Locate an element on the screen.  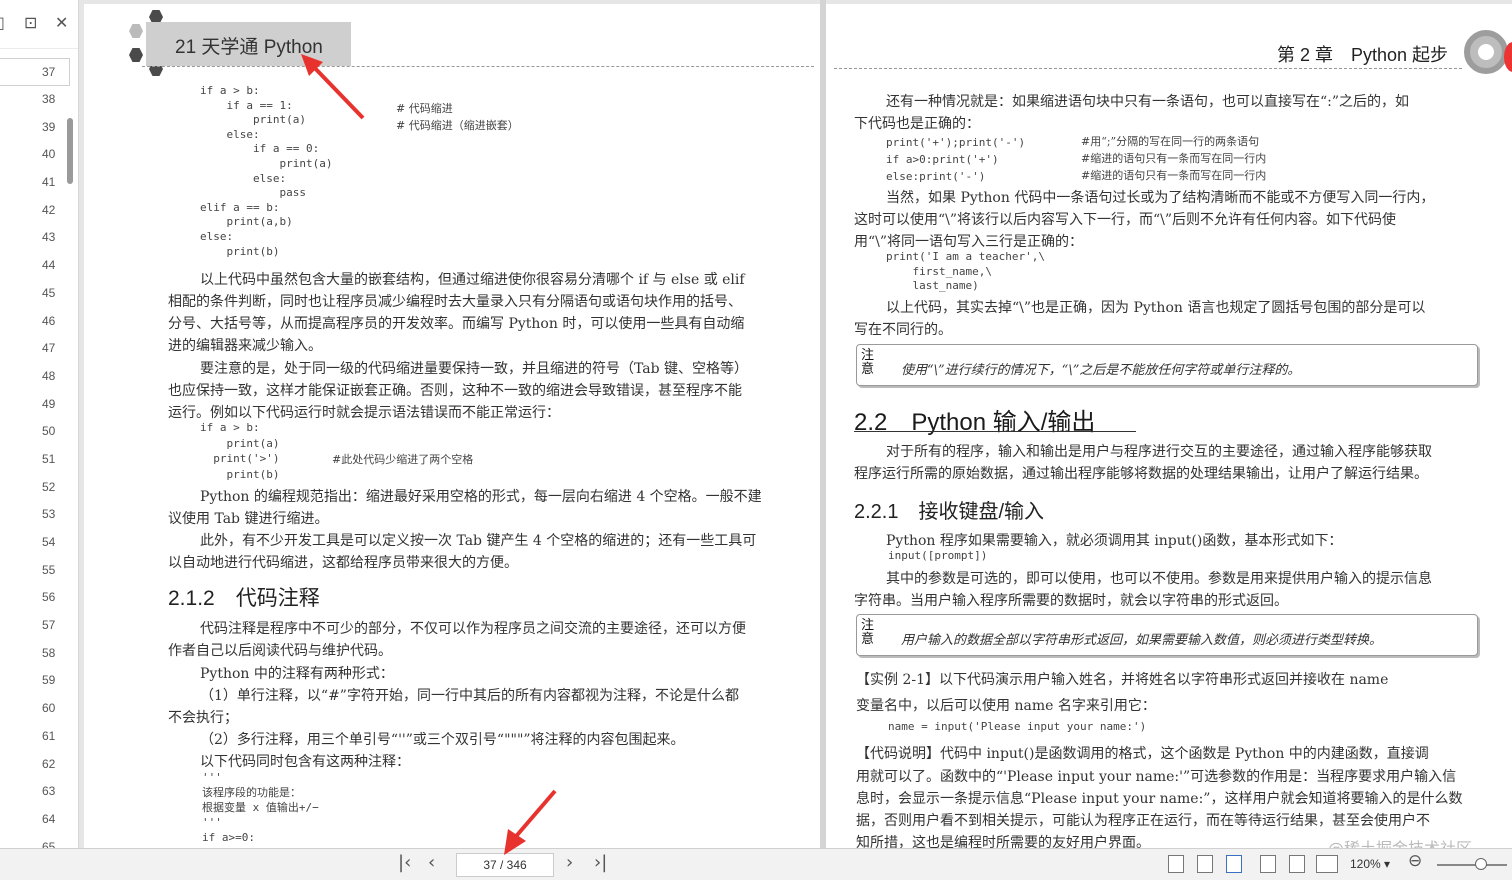
paragraph-line: Python 中的注释有两种形式： is located at coordinates (297, 674).